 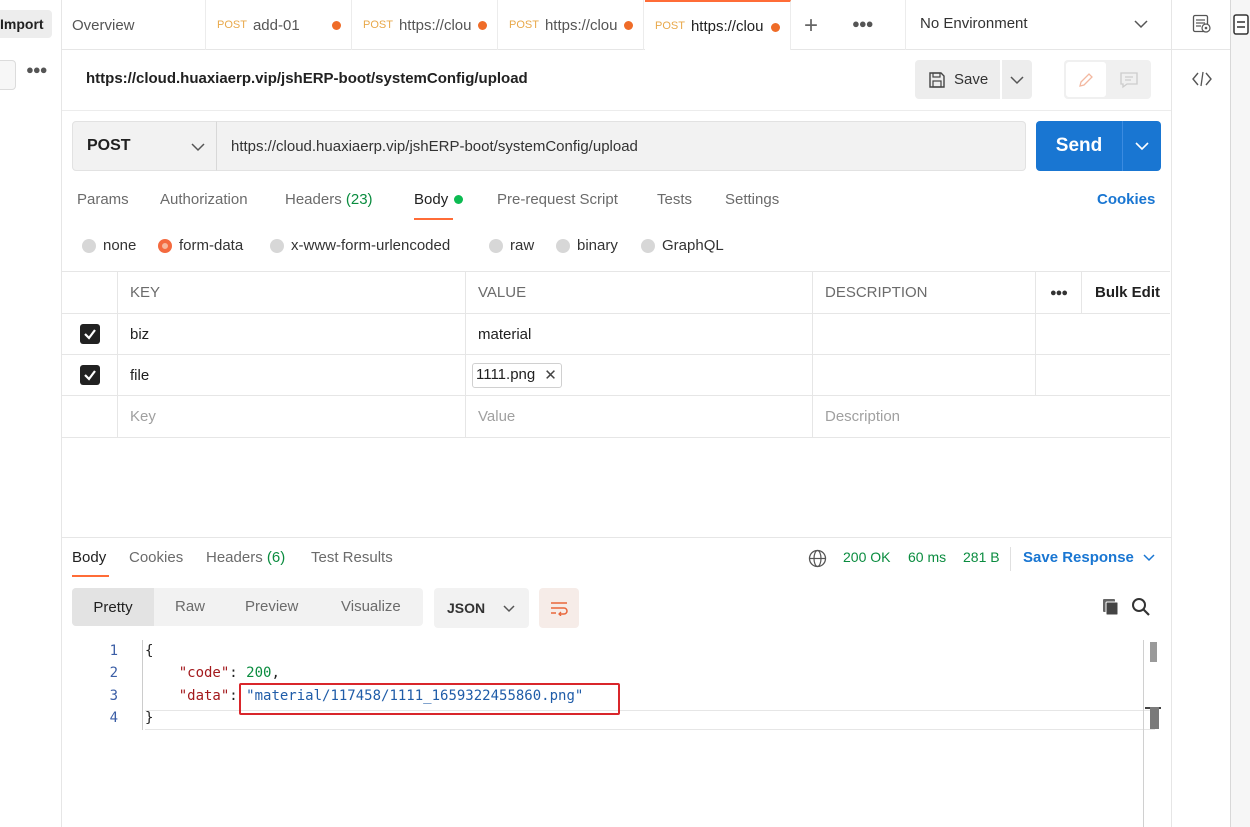 I want to click on open-brace: {, so click(x=149, y=651).